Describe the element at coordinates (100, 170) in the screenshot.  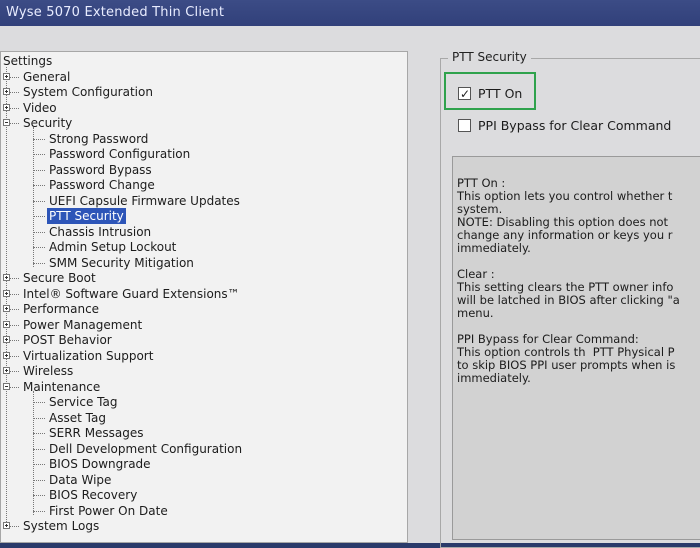
I see `tree-item-password-bypass: Password Bypass` at that location.